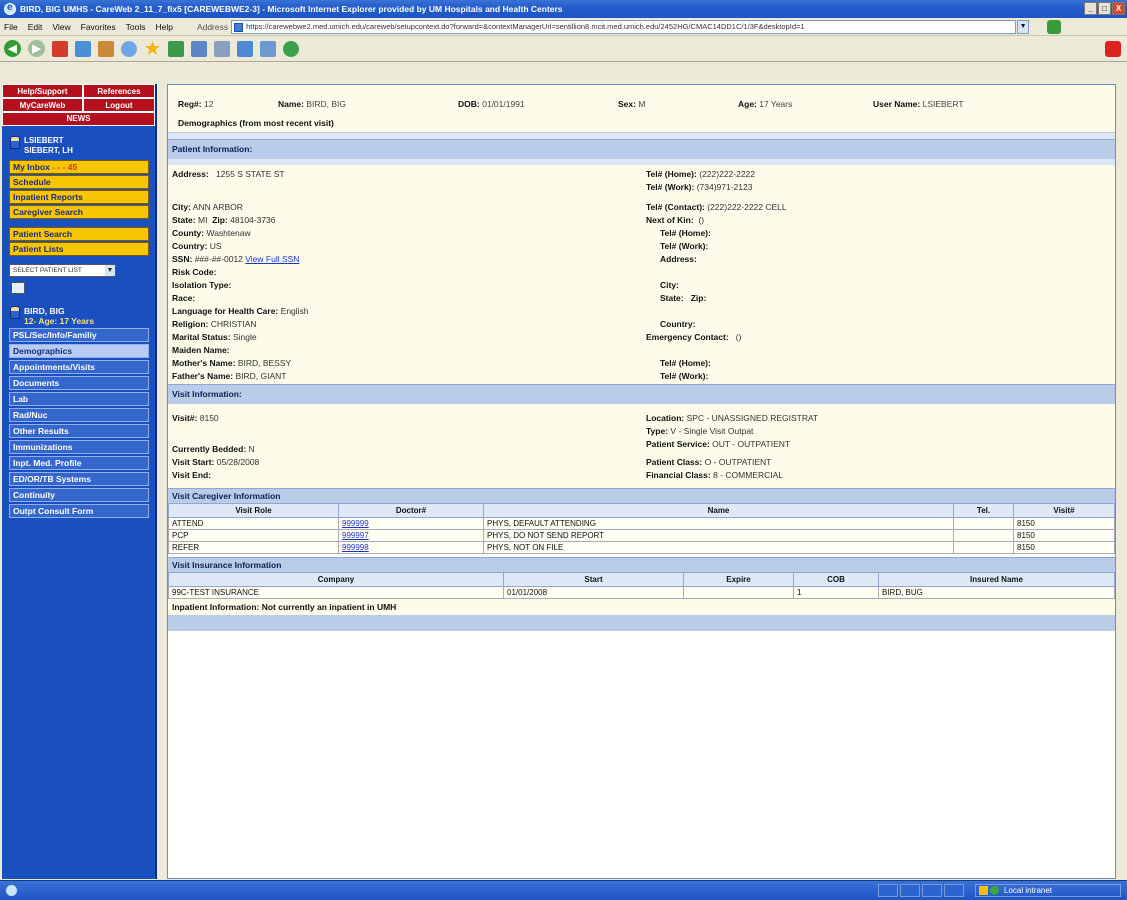  Describe the element at coordinates (1054, 26) in the screenshot. I see `go-icon` at that location.